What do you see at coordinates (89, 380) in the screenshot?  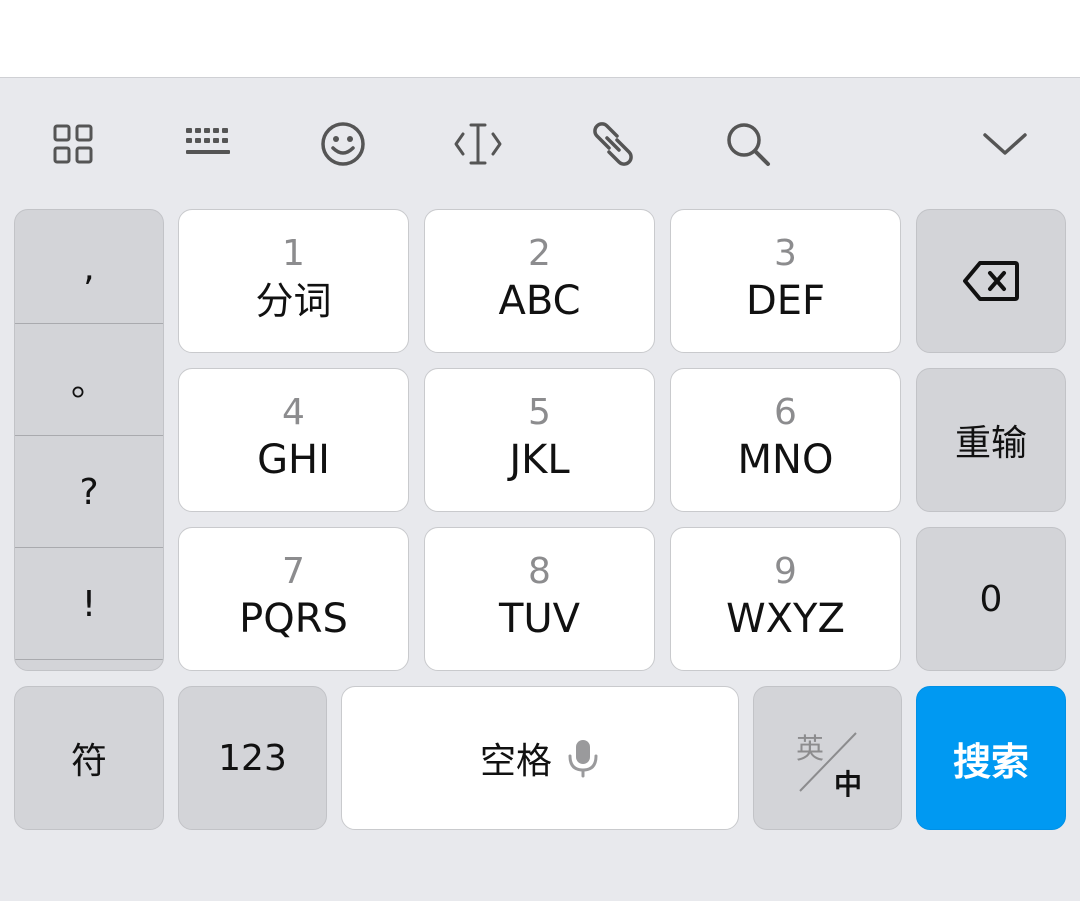 I see `punct-period: 。` at bounding box center [89, 380].